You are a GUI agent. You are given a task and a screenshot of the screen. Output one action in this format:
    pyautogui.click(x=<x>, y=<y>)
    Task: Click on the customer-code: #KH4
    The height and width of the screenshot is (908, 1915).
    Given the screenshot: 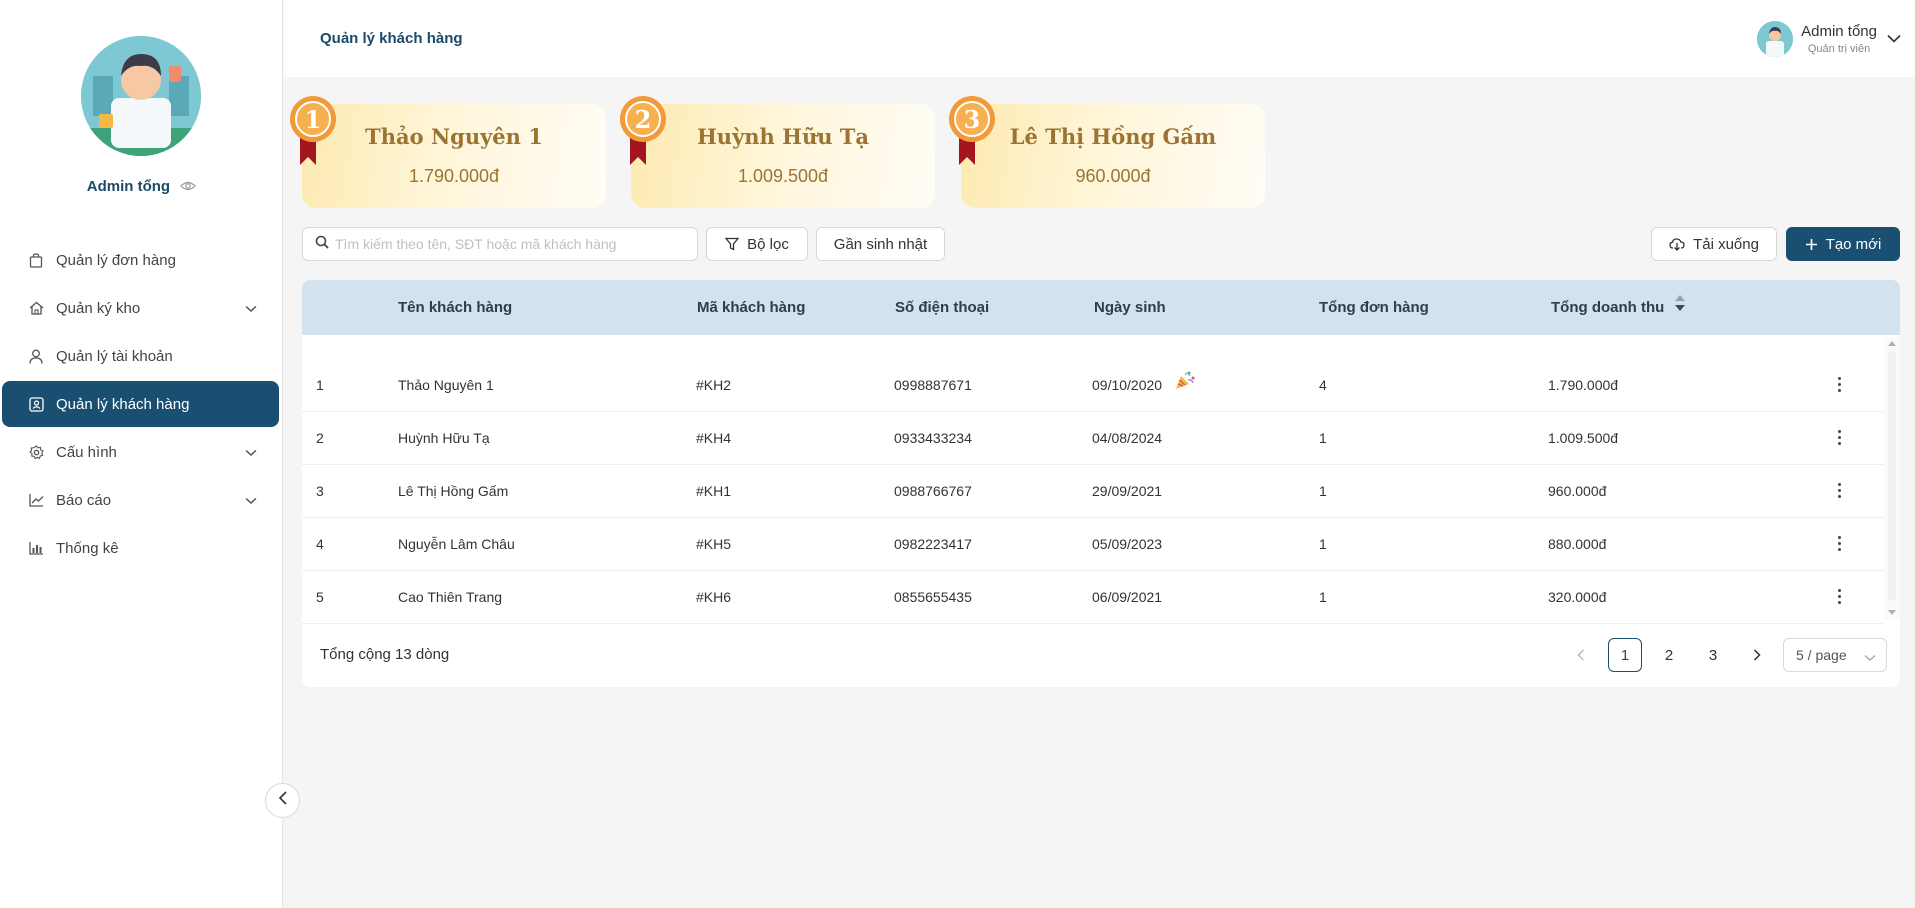 What is the action you would take?
    pyautogui.click(x=714, y=438)
    